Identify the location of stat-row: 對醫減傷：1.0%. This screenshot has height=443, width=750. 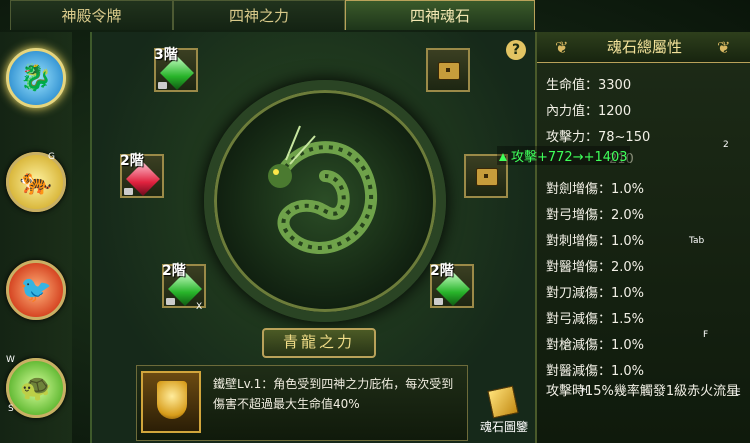
(595, 371).